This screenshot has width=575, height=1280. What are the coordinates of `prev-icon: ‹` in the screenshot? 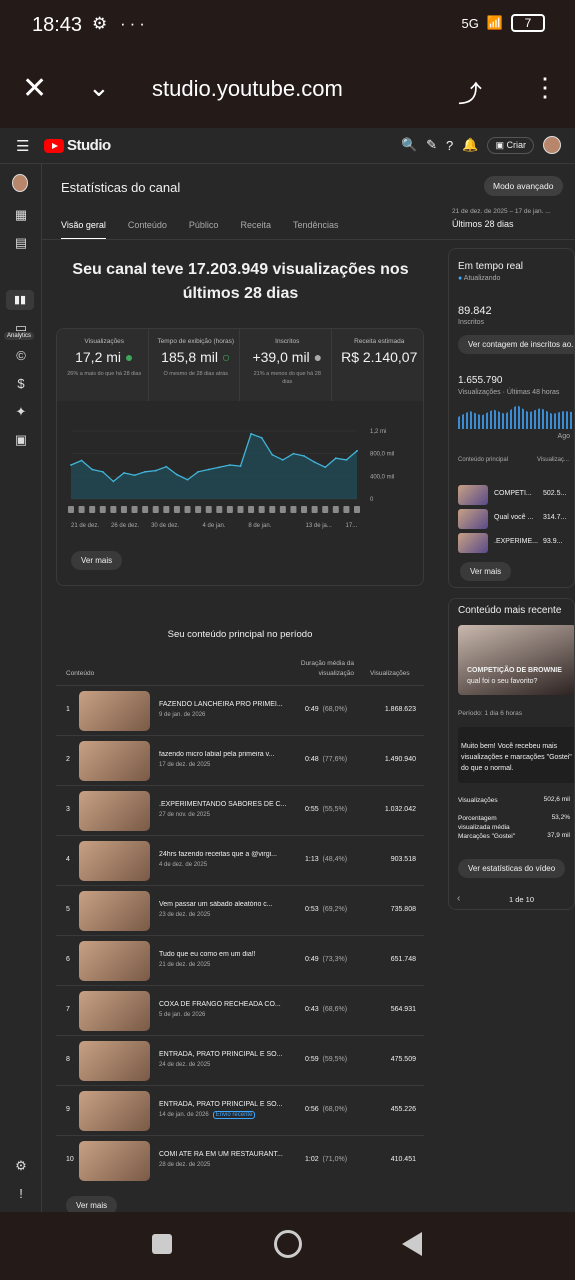 It's located at (458, 898).